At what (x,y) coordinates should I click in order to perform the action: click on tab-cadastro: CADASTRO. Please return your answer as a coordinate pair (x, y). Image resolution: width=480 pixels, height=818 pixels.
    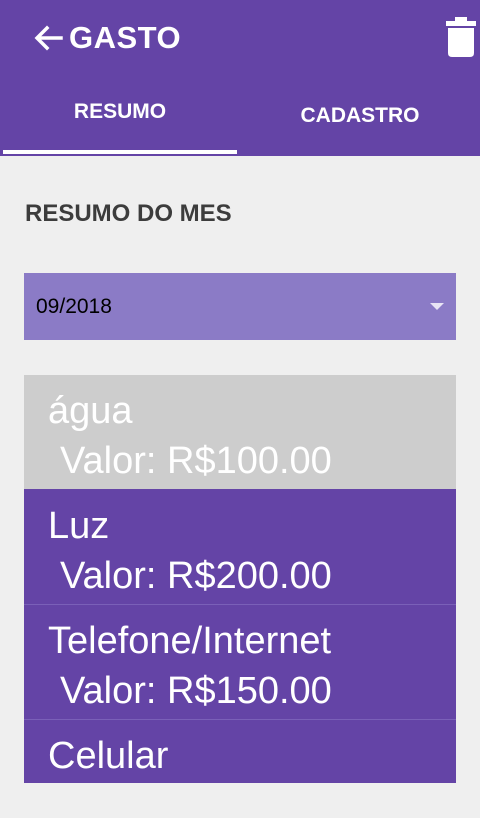
    Looking at the image, I should click on (360, 117).